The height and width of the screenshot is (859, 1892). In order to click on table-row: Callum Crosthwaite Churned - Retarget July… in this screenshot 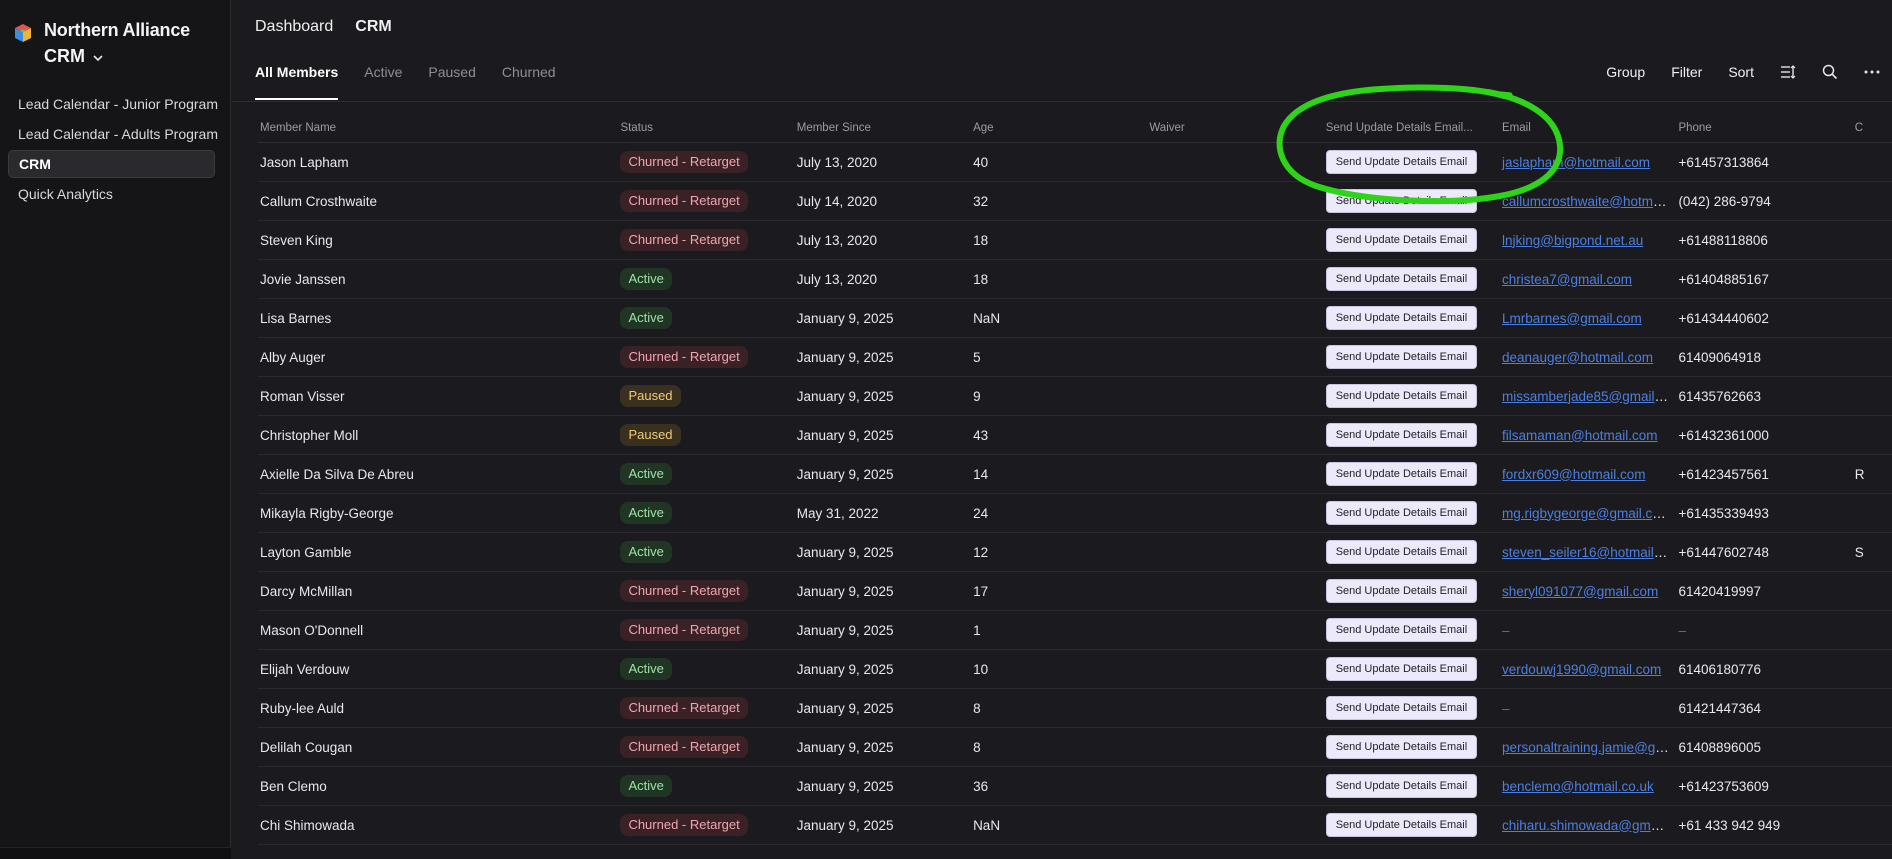, I will do `click(1075, 201)`.